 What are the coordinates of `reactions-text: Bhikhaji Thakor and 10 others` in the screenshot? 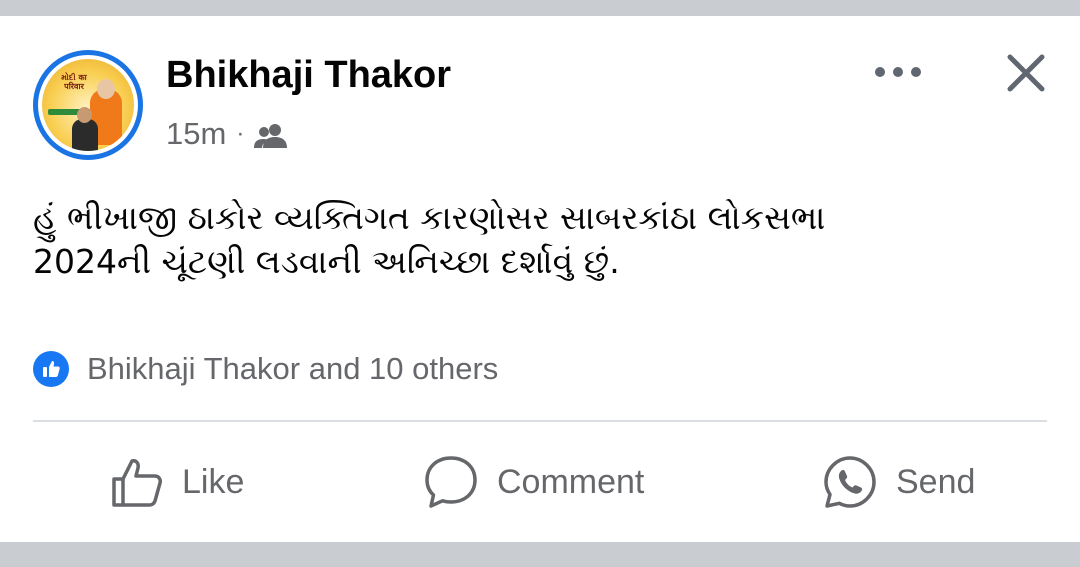 It's located at (293, 368).